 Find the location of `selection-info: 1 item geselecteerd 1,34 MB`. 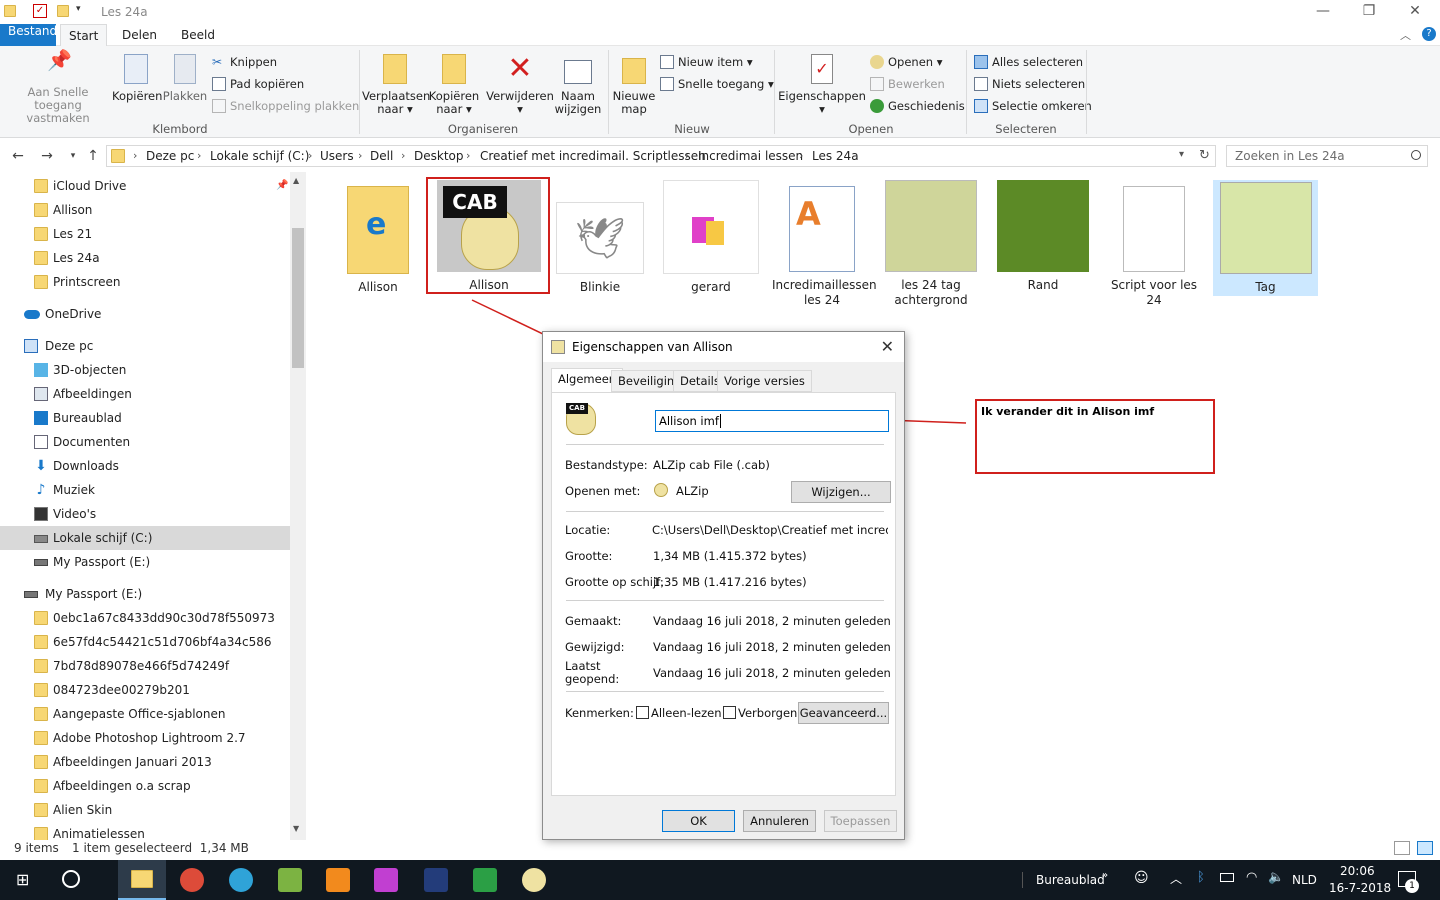

selection-info: 1 item geselecteerd 1,34 MB is located at coordinates (160, 848).